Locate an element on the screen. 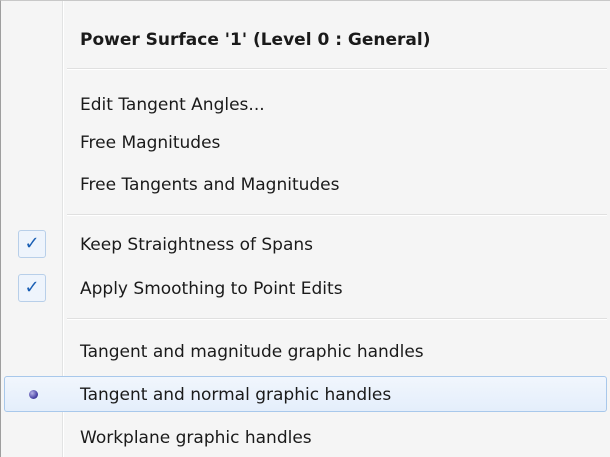  menu-item-label: Free Tangents and Magnitudes is located at coordinates (210, 185).